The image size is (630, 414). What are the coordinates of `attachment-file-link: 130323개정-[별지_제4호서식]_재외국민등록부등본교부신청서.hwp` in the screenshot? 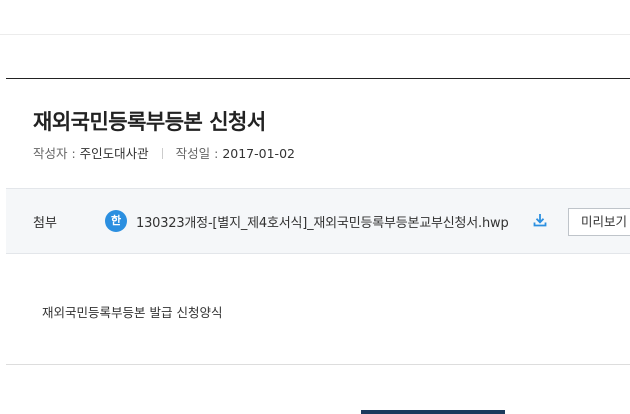 It's located at (322, 221).